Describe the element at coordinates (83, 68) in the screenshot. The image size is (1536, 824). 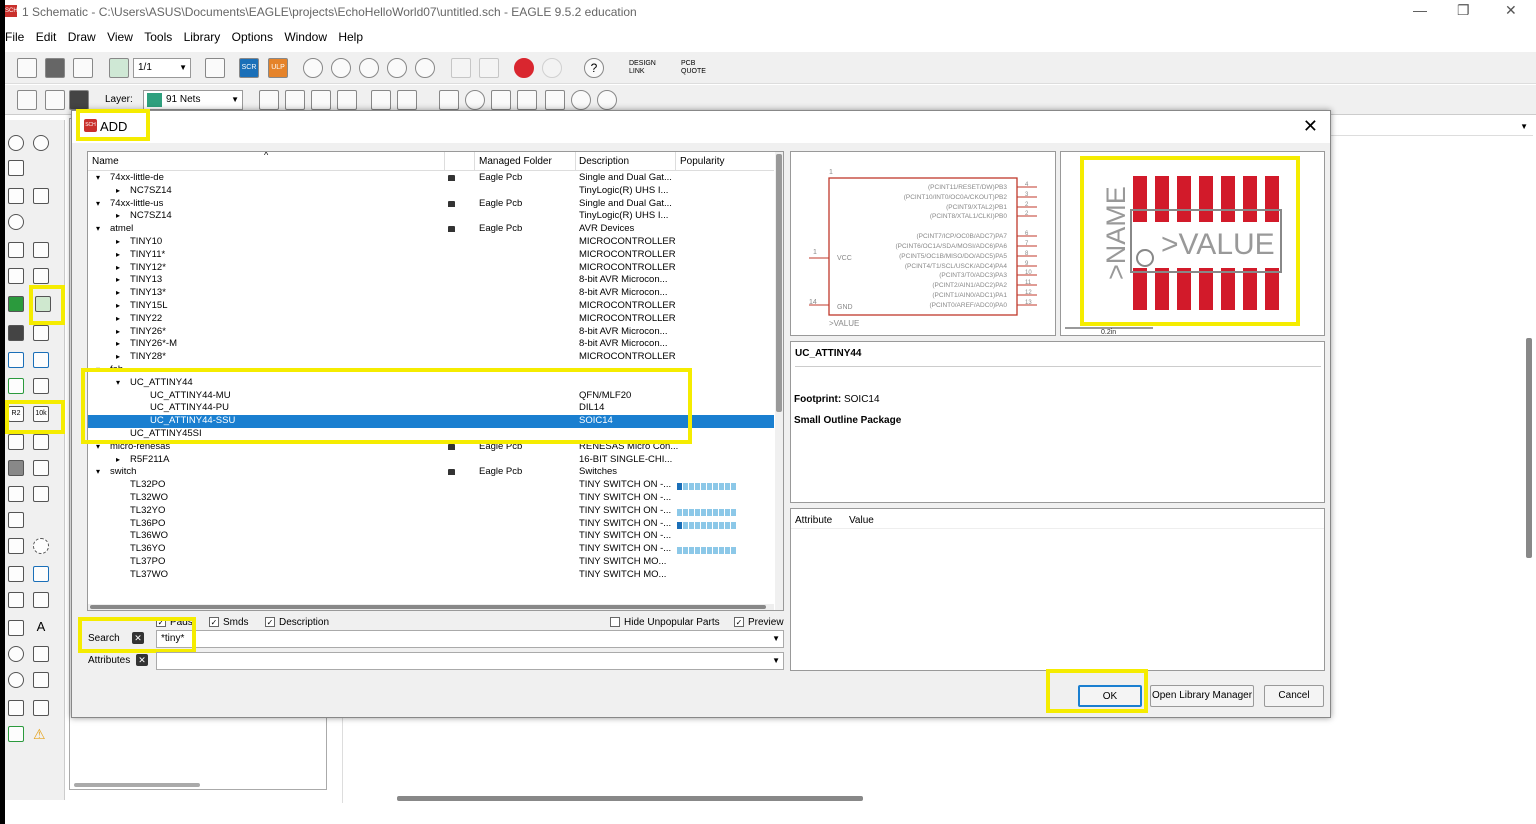
I see `print-icon` at that location.